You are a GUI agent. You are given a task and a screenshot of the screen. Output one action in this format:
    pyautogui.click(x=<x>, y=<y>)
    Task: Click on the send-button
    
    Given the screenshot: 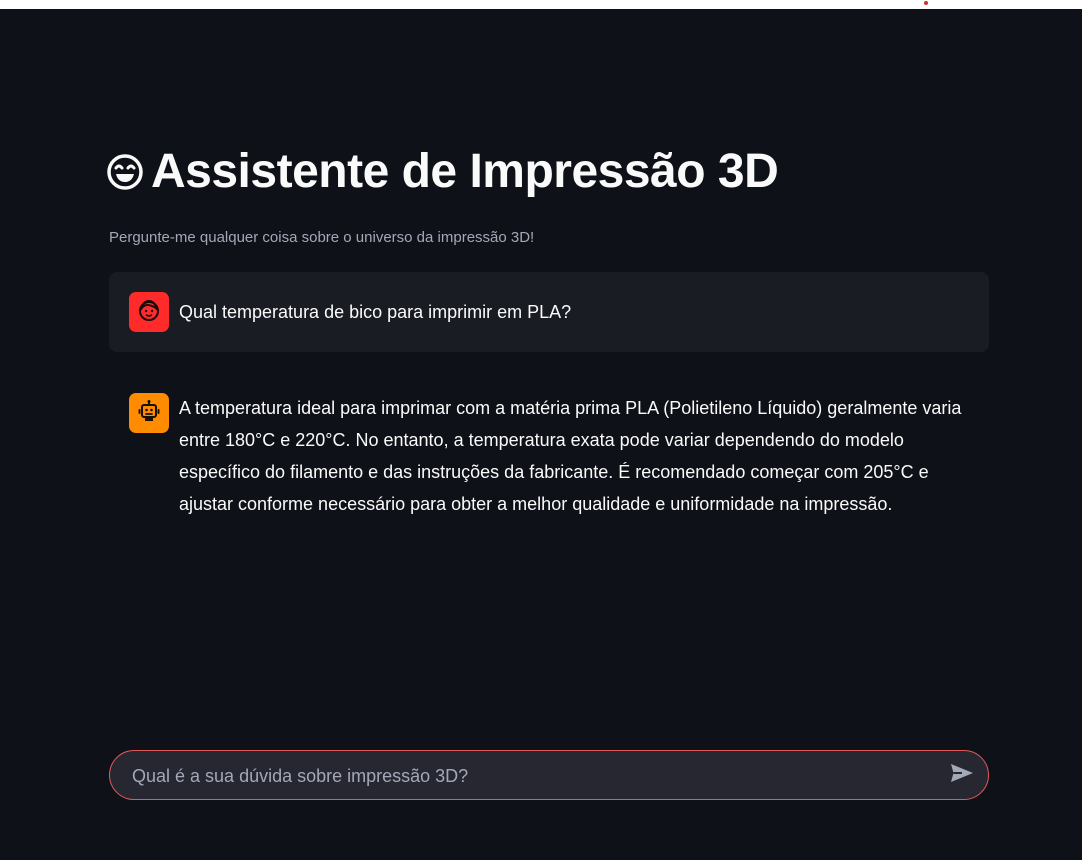 What is the action you would take?
    pyautogui.click(x=962, y=775)
    